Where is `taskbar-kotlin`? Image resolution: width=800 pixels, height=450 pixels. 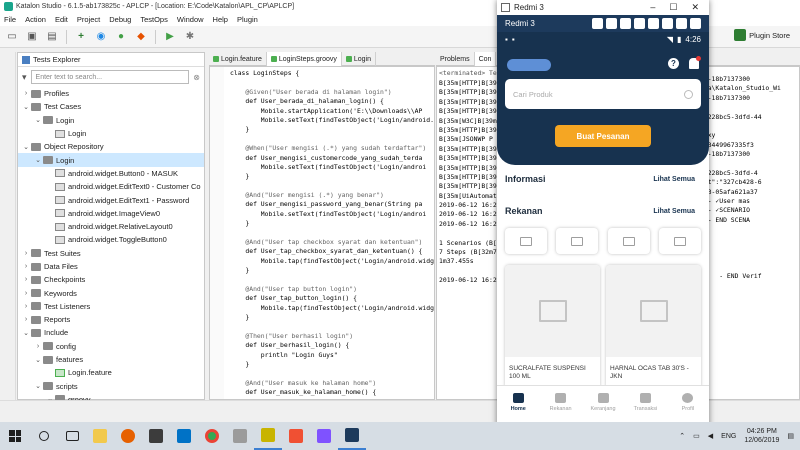 taskbar-kotlin is located at coordinates (324, 436).